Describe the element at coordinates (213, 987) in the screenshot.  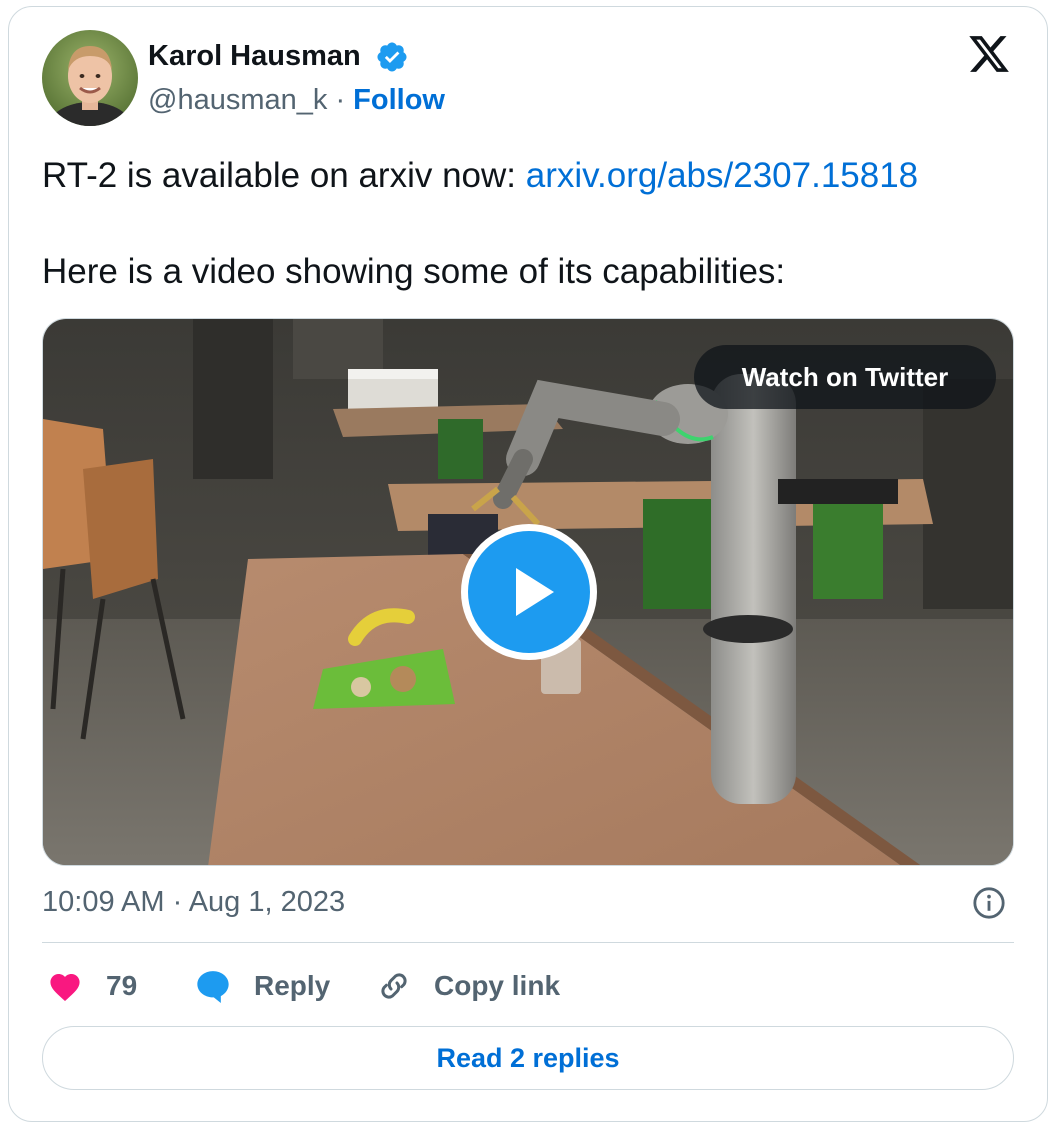
I see `reply-bubble-icon` at that location.